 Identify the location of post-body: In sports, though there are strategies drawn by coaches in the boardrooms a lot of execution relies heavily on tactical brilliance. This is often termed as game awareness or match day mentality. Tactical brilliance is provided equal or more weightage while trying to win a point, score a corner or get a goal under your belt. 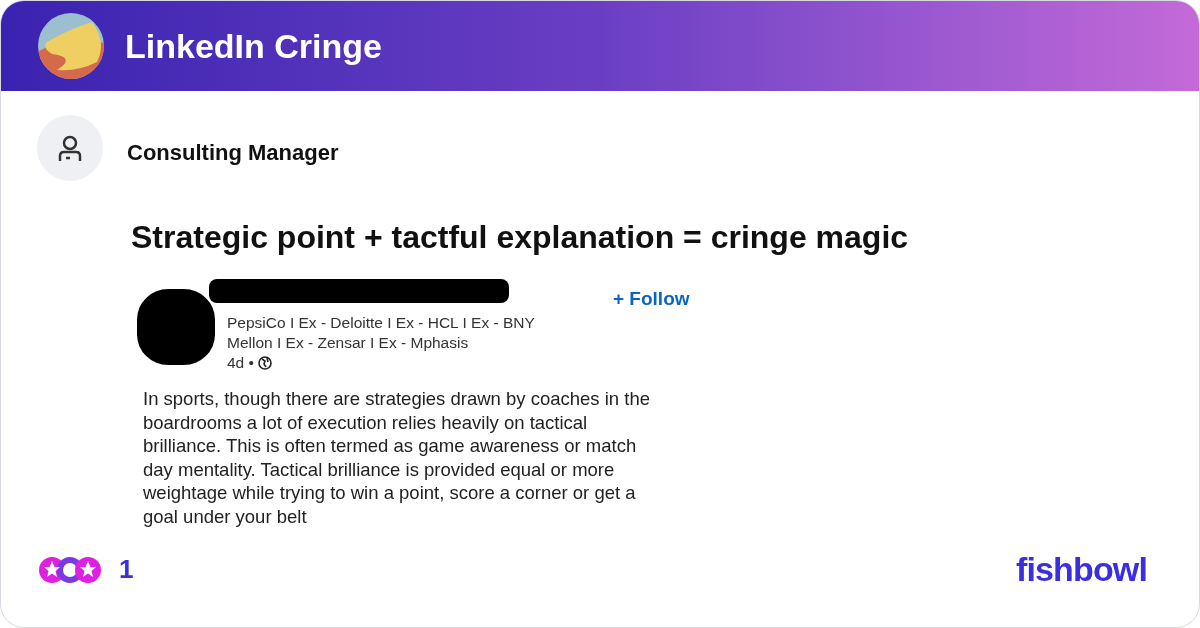
(396, 457).